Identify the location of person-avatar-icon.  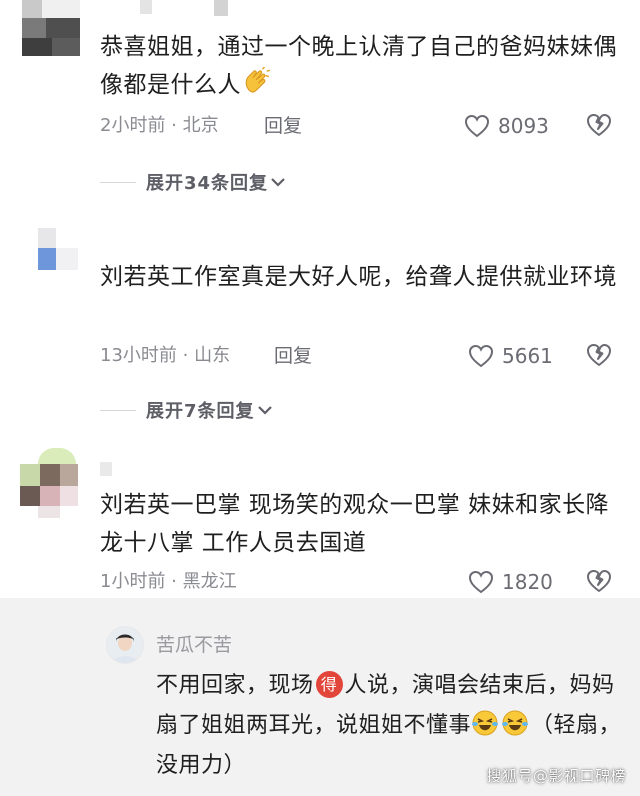
(125, 645).